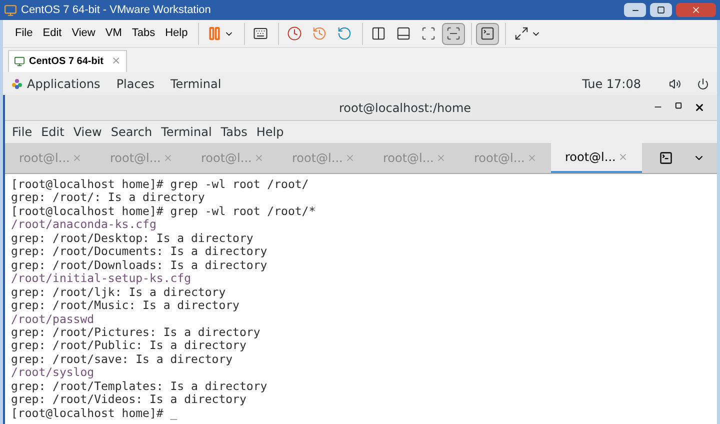 Image resolution: width=720 pixels, height=424 pixels. Describe the element at coordinates (344, 33) in the screenshot. I see `rotate-icon` at that location.